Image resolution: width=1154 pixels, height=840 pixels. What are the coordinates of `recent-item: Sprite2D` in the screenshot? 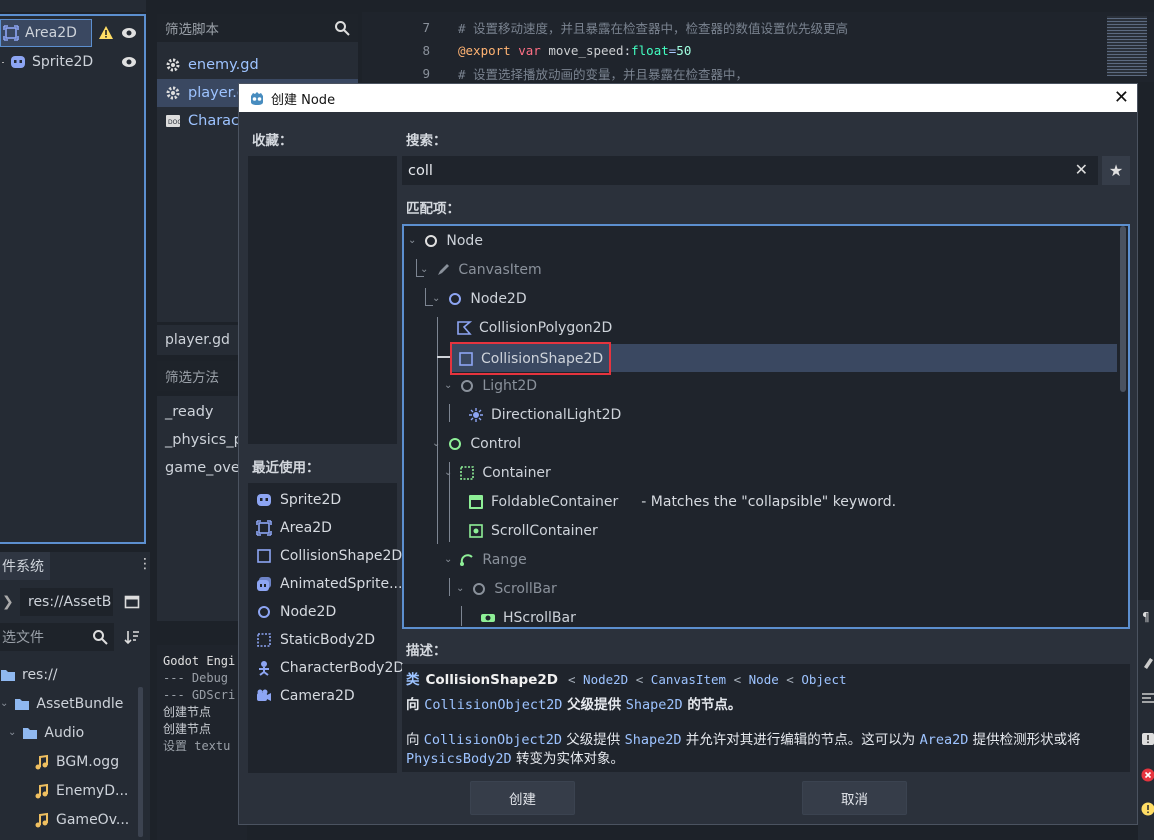 It's located at (298, 500).